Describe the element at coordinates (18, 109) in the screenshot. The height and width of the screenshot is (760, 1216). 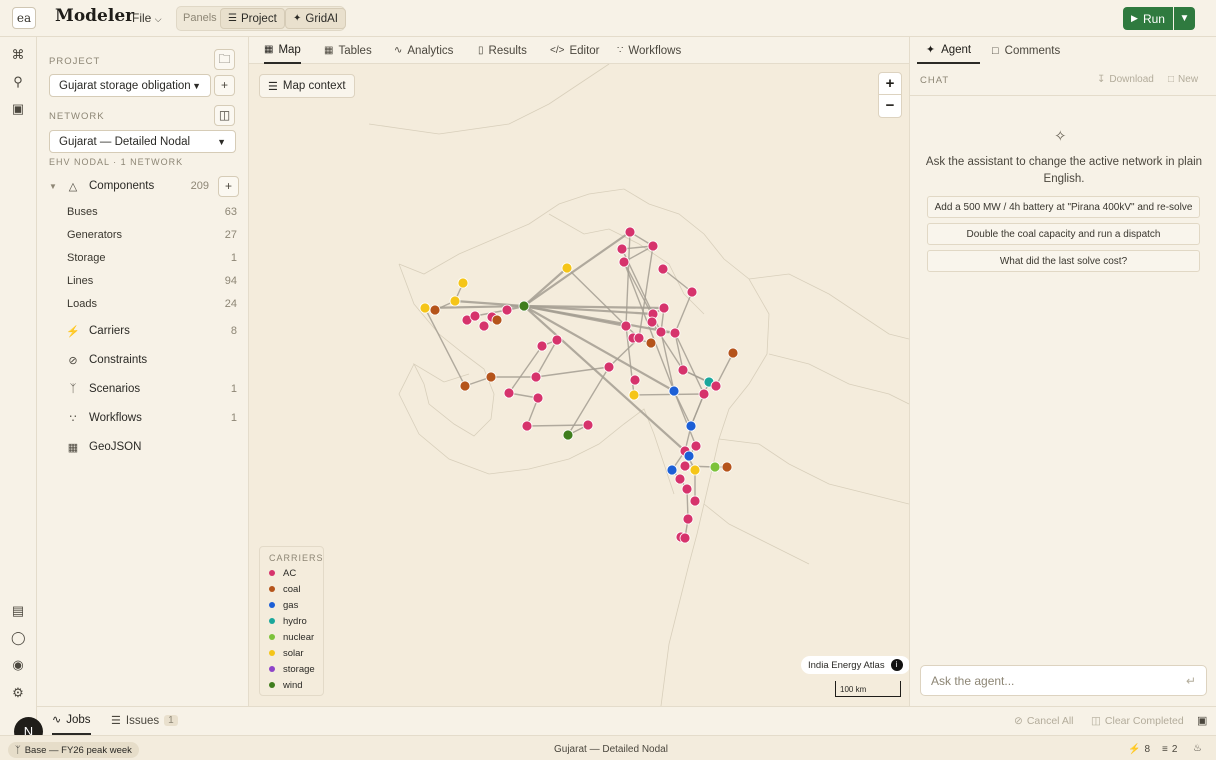
I see `store-icon: ▣` at that location.